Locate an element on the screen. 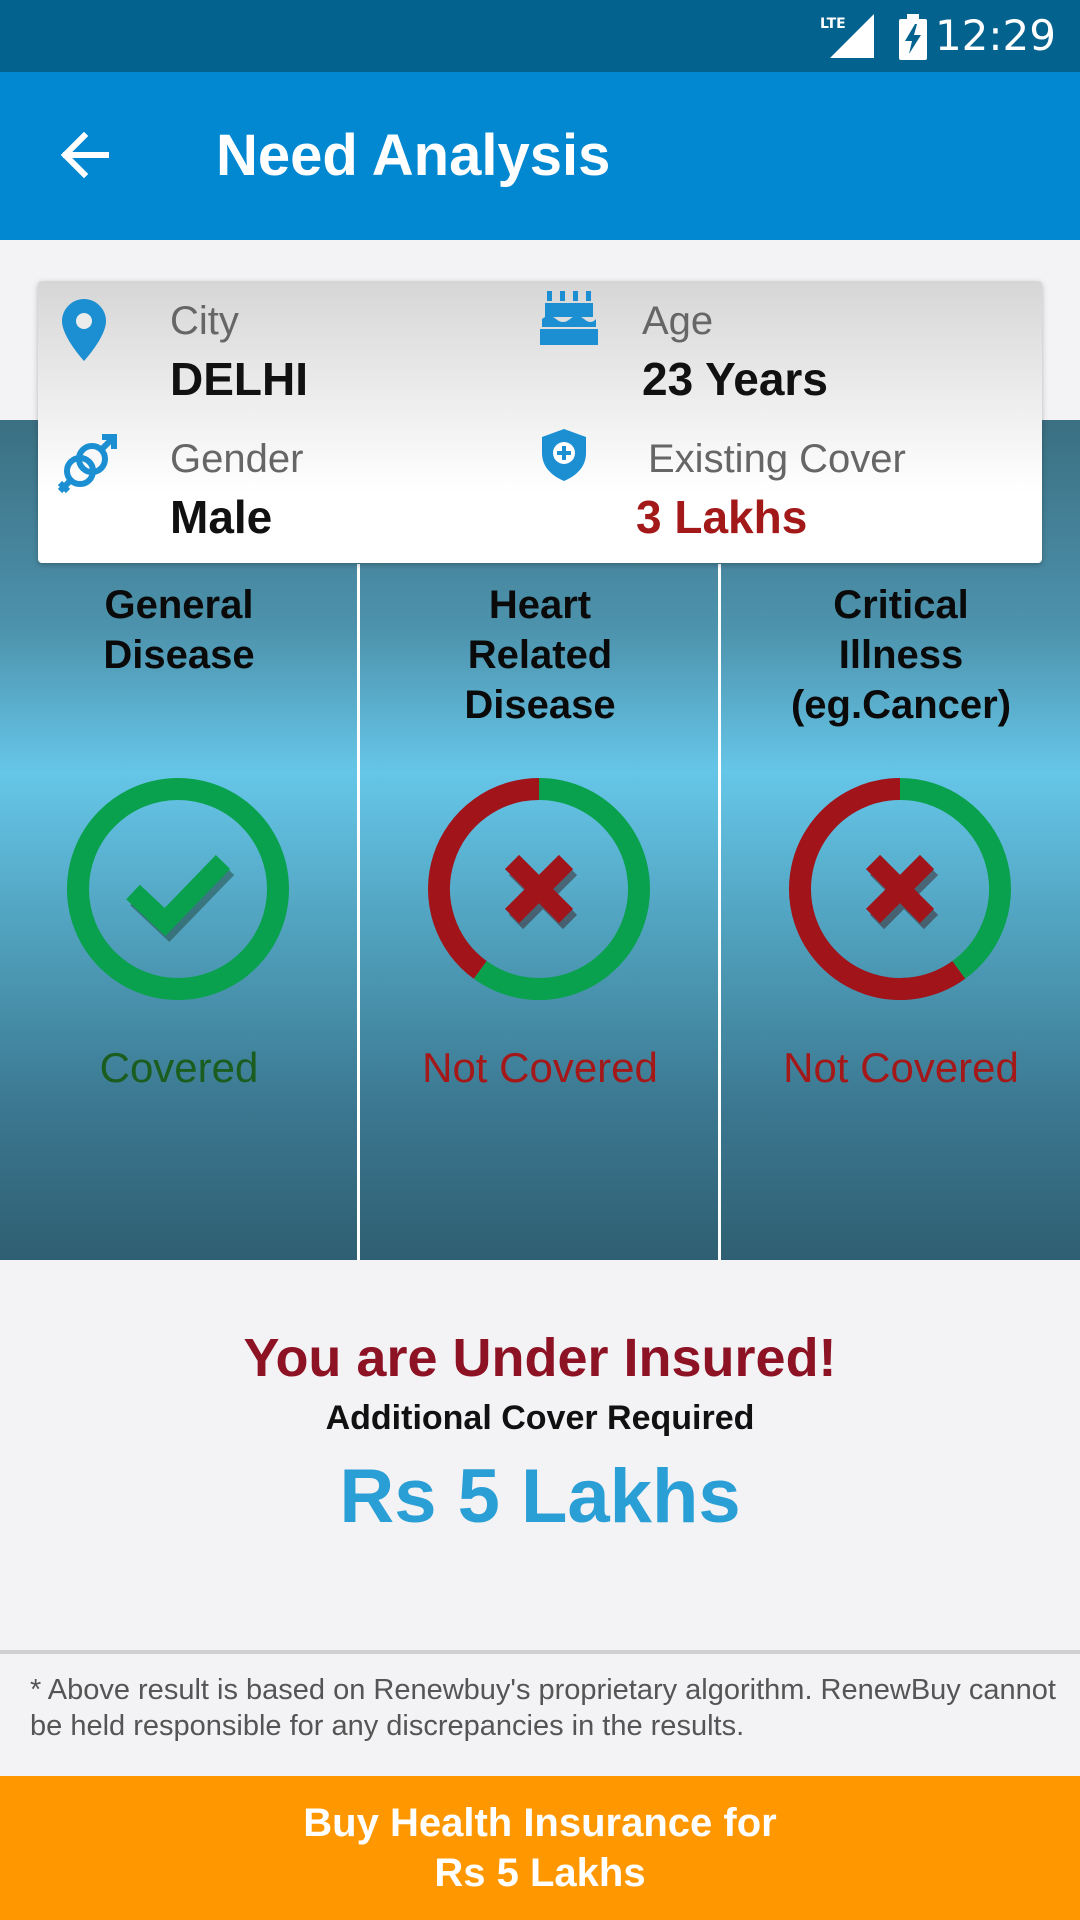 Image resolution: width=1080 pixels, height=1920 pixels. coverage-column-general-disease: General Disease Covered is located at coordinates (179, 880).